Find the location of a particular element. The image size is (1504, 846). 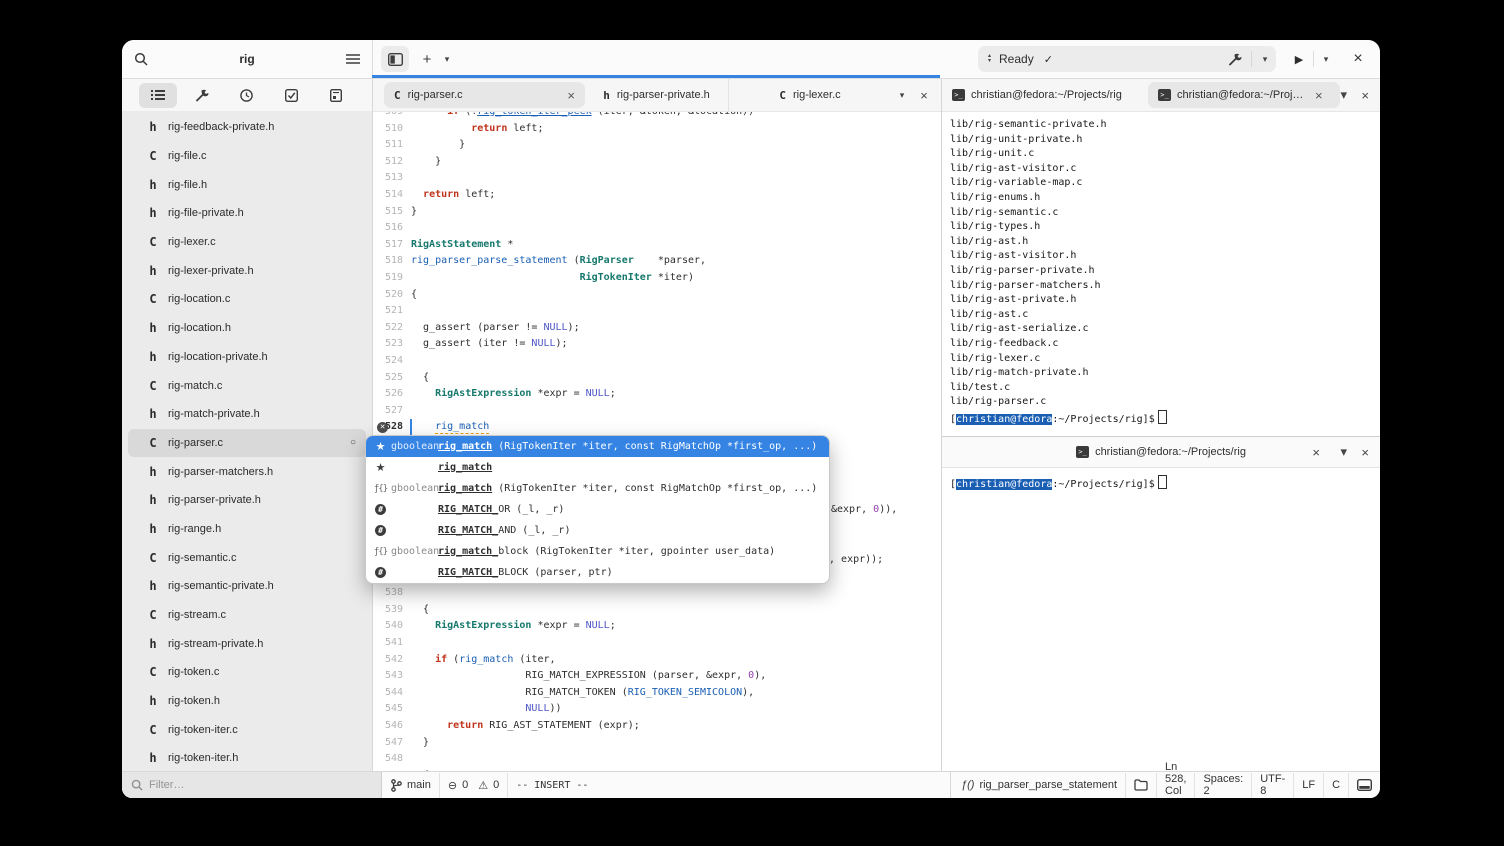

build-panel-icon is located at coordinates (203, 95).